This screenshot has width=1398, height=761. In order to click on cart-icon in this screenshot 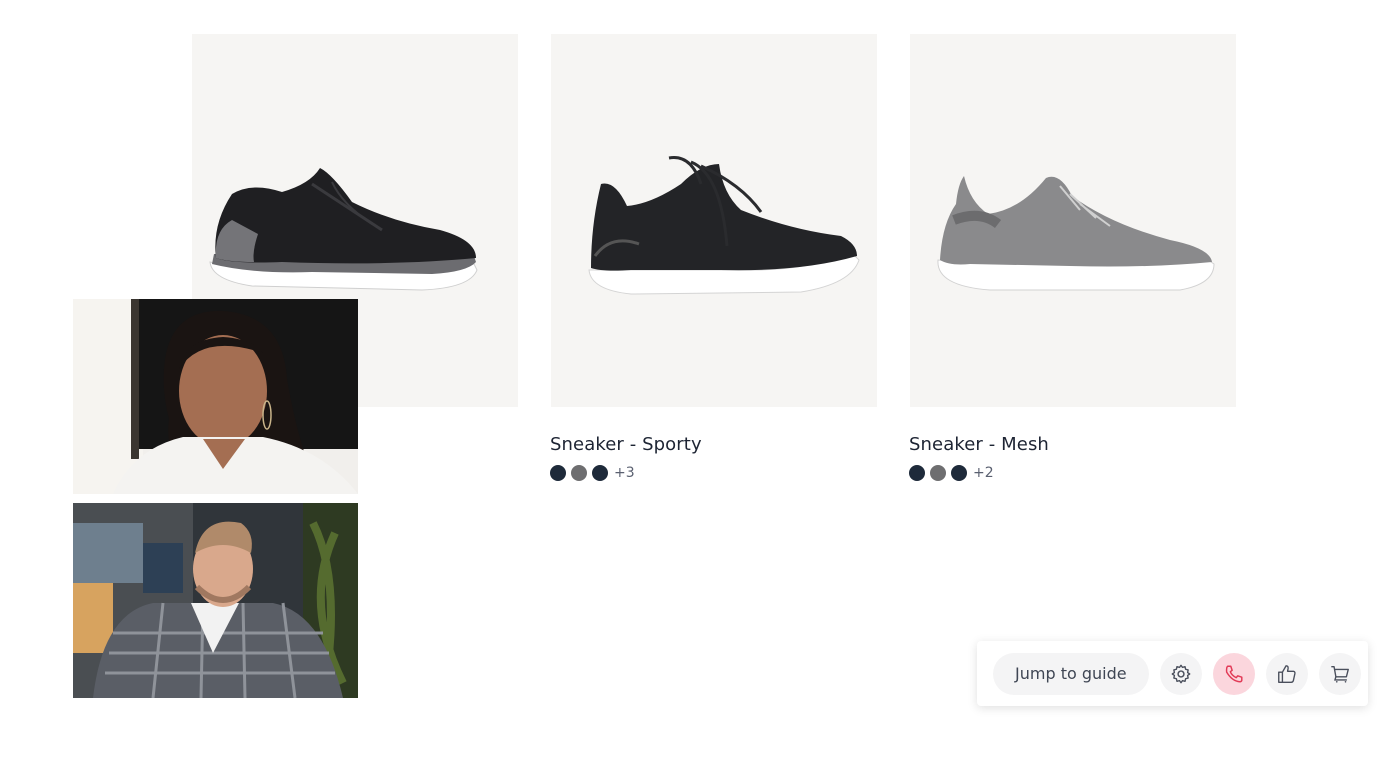, I will do `click(1339, 674)`.